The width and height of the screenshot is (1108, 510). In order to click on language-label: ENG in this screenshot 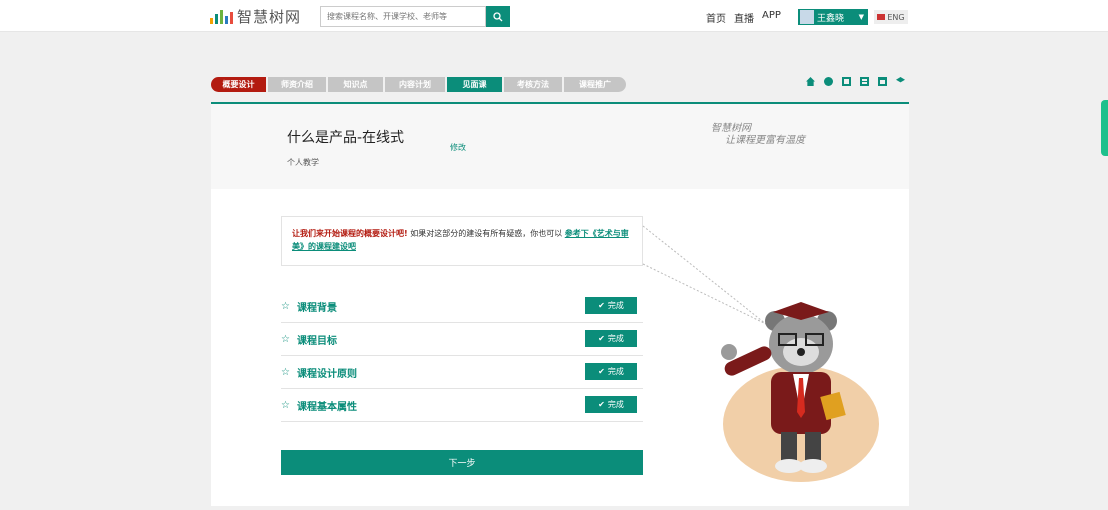, I will do `click(896, 17)`.